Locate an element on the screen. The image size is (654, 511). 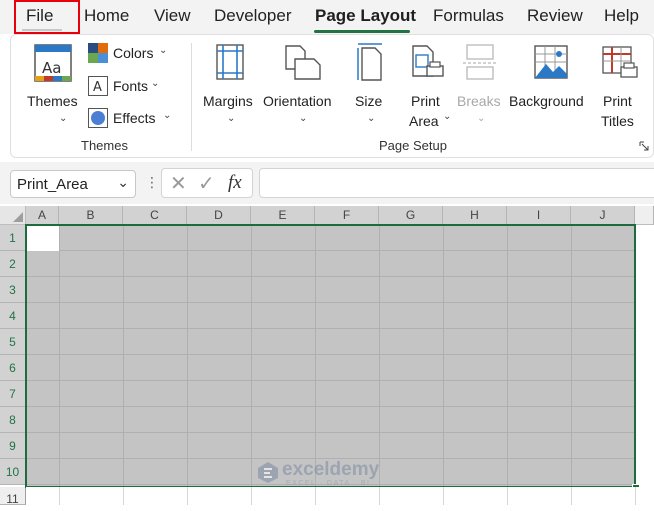
svg-text: A is located at coordinates (97, 87).